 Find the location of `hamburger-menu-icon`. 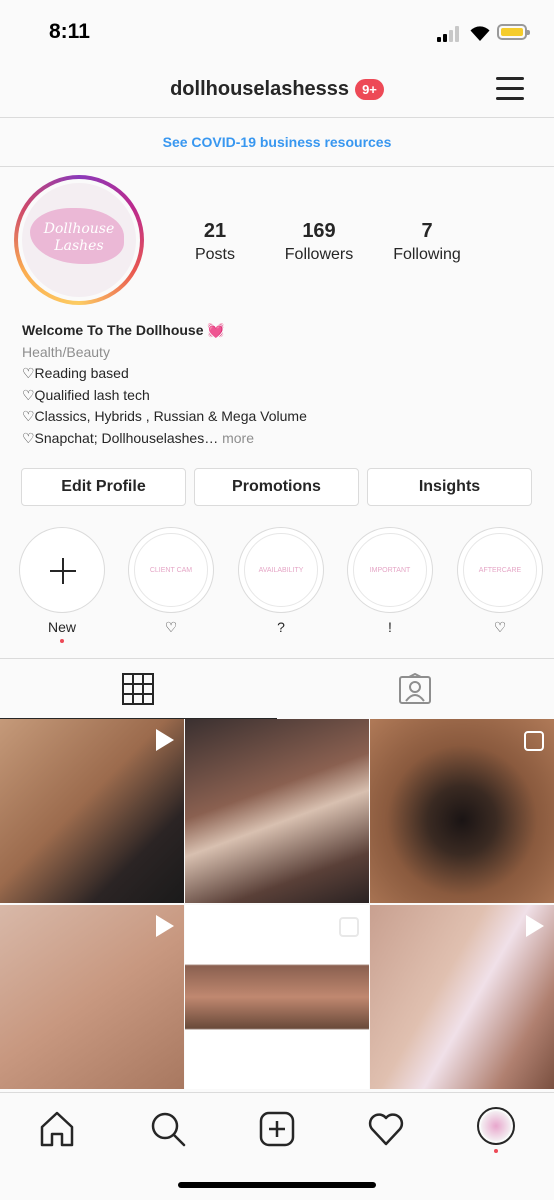

hamburger-menu-icon is located at coordinates (510, 88).